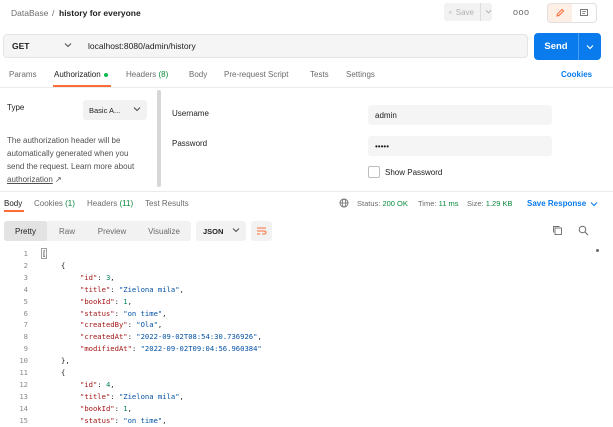 The image size is (613, 427). Describe the element at coordinates (25, 301) in the screenshot. I see `line-number: 5` at that location.